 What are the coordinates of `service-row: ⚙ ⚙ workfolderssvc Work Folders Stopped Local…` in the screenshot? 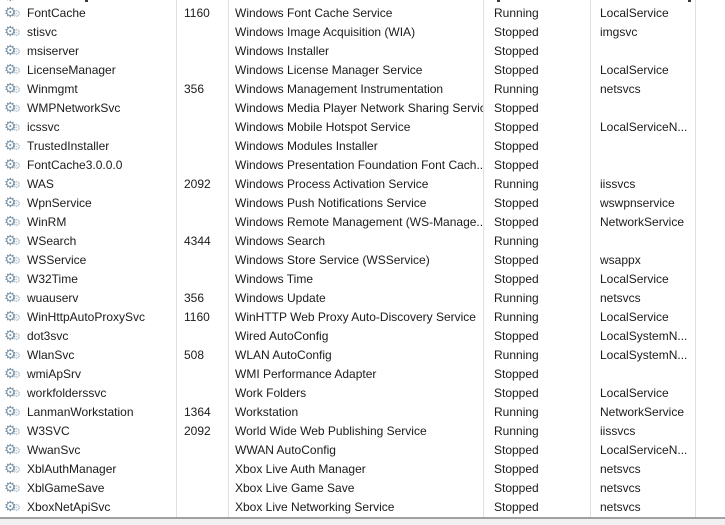 It's located at (362, 393).